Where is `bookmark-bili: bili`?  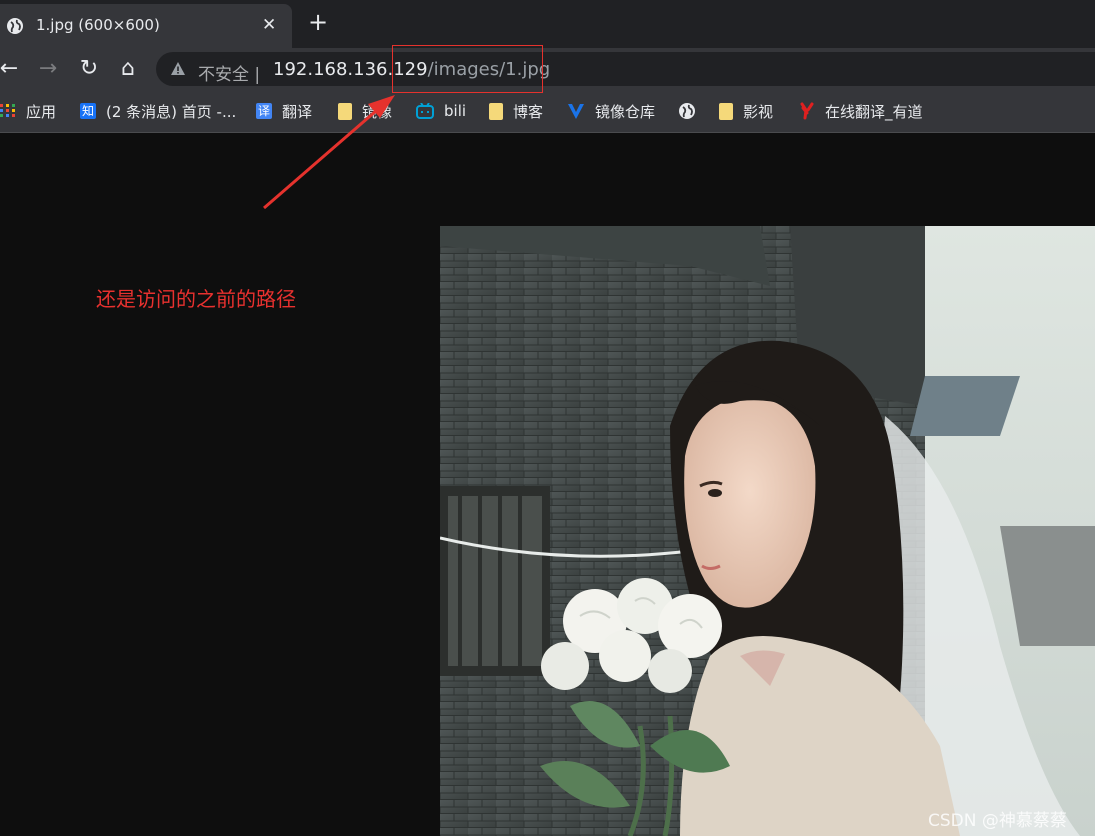 bookmark-bili: bili is located at coordinates (441, 111).